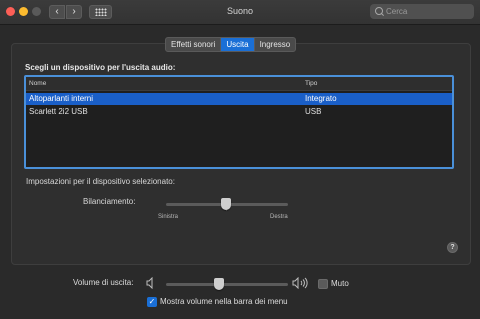 The width and height of the screenshot is (480, 319). I want to click on device-type: Integrato, so click(321, 98).